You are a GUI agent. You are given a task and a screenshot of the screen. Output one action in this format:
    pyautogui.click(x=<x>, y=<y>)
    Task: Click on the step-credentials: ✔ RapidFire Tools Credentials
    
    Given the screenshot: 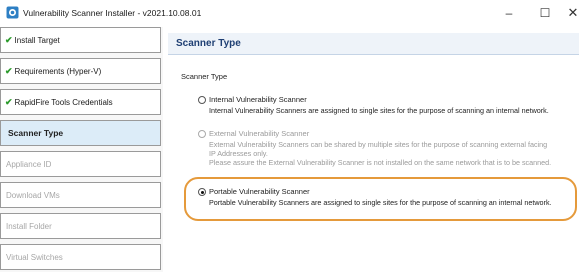 What is the action you would take?
    pyautogui.click(x=80, y=102)
    